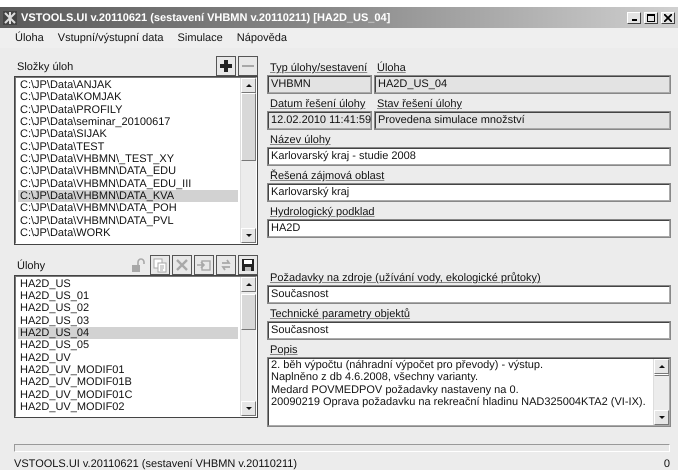  Describe the element at coordinates (128, 308) in the screenshot. I see `list-item: HA2D_US_02` at that location.